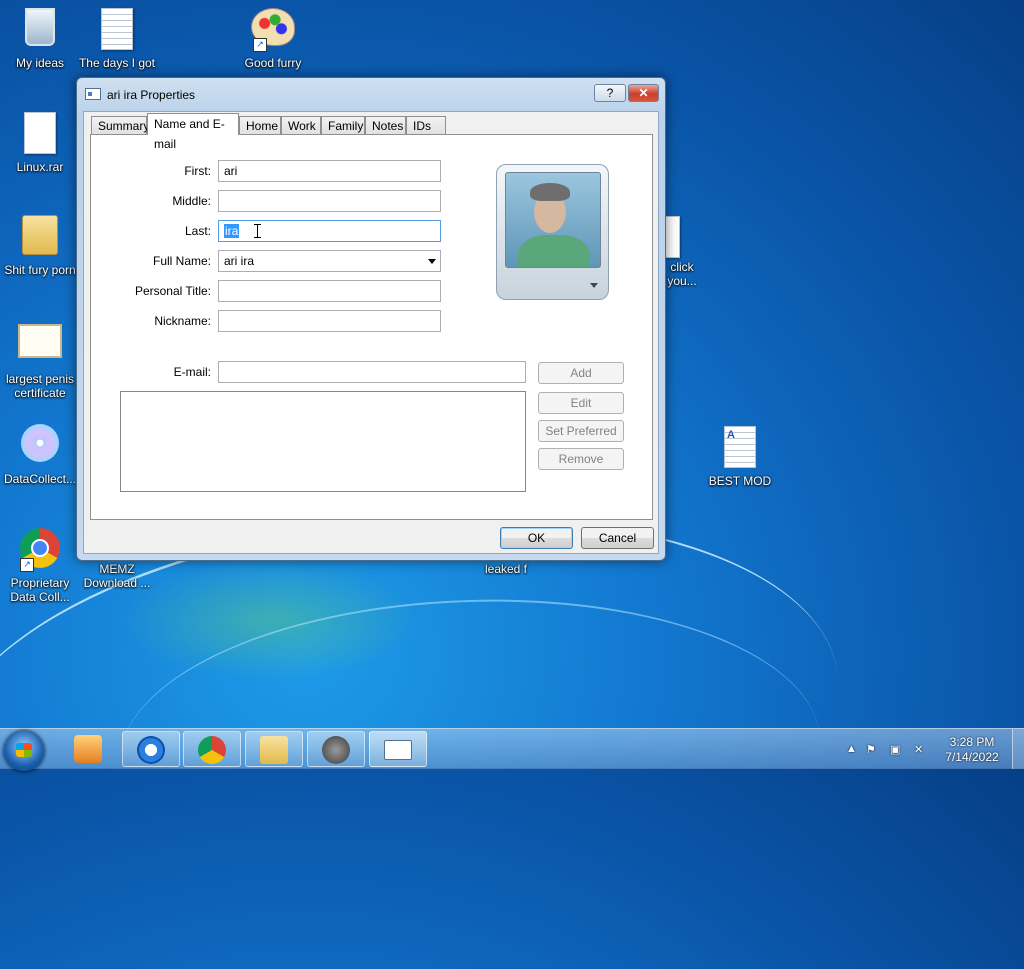 The height and width of the screenshot is (969, 1024). I want to click on desktop-icon-label: Shit fury porn, so click(40, 270).